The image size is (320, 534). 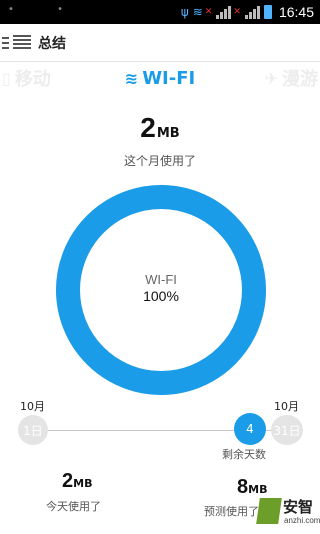 I want to click on tab-label: 移动, so click(x=32, y=79).